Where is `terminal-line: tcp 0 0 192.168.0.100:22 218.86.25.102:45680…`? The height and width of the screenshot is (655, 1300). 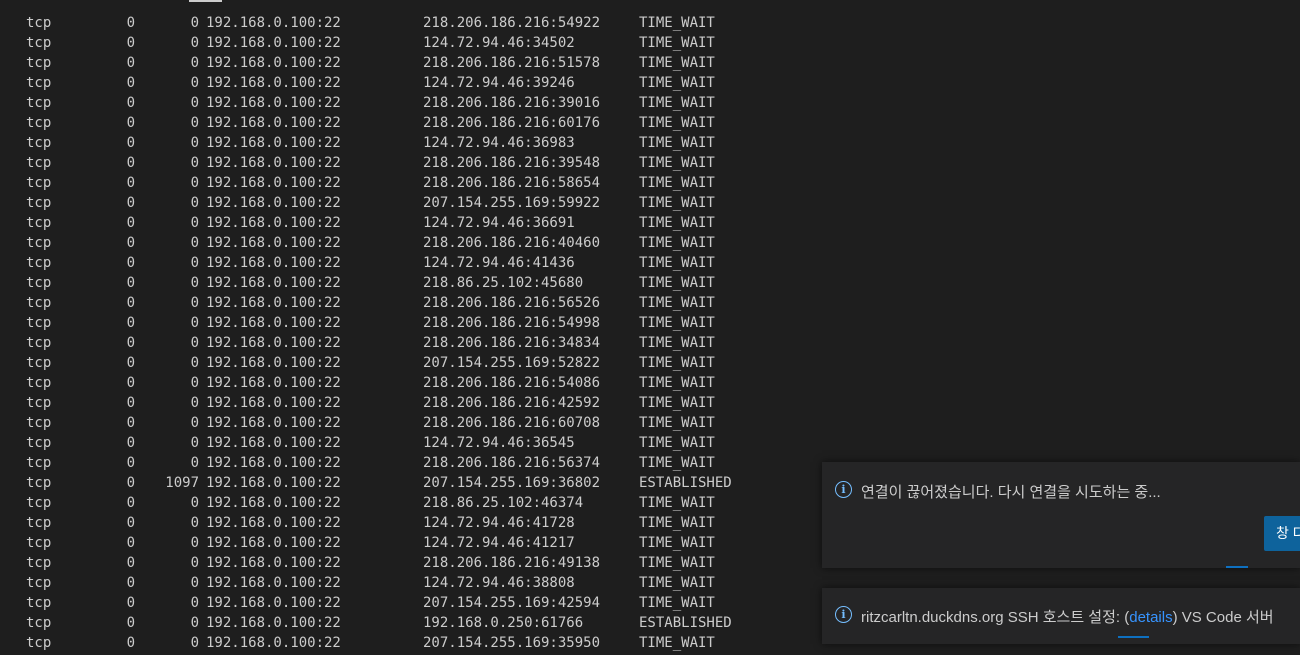
terminal-line: tcp 0 0 192.168.0.100:22 218.86.25.102:45680… is located at coordinates (650, 283).